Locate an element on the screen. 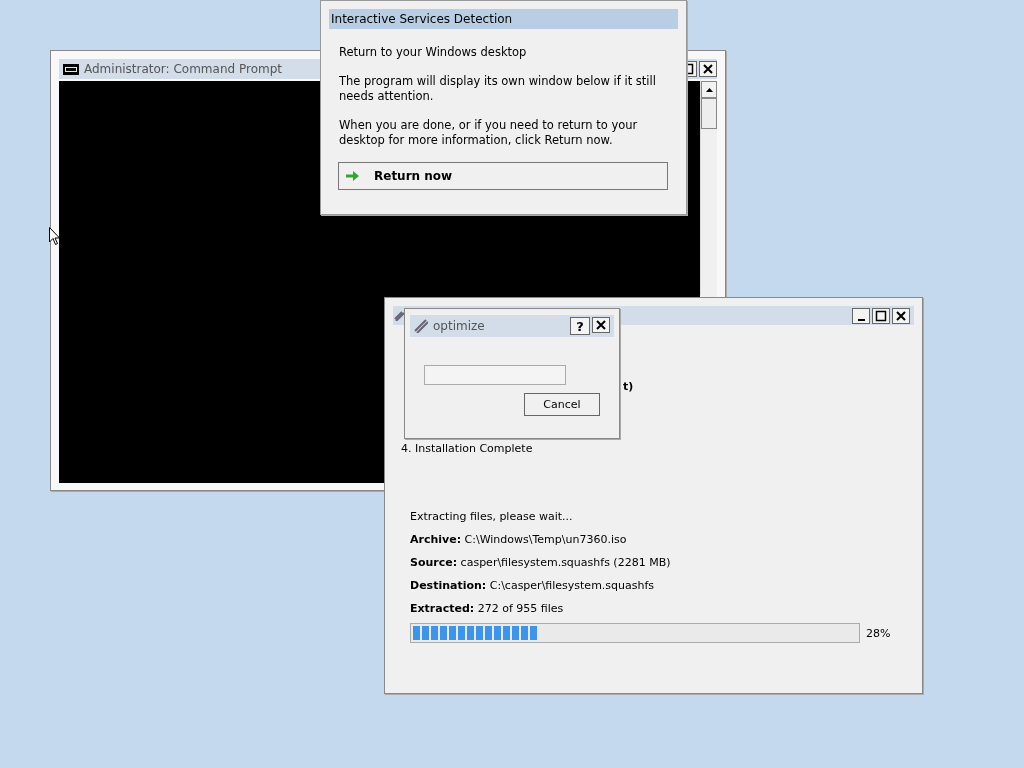  detail-line: Source: casper\filesystem.squashfs (2281 MB) is located at coordinates (541, 562).